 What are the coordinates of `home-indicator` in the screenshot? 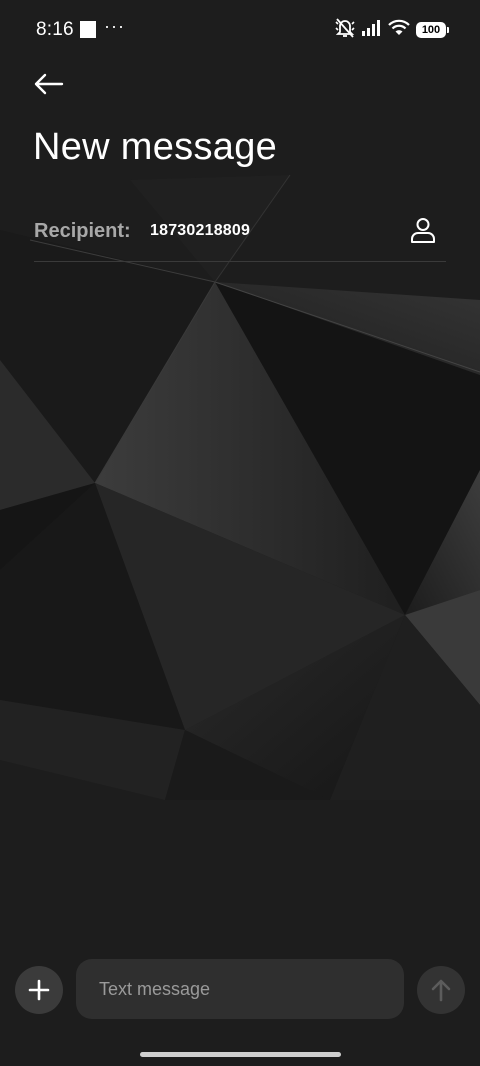 It's located at (240, 1054).